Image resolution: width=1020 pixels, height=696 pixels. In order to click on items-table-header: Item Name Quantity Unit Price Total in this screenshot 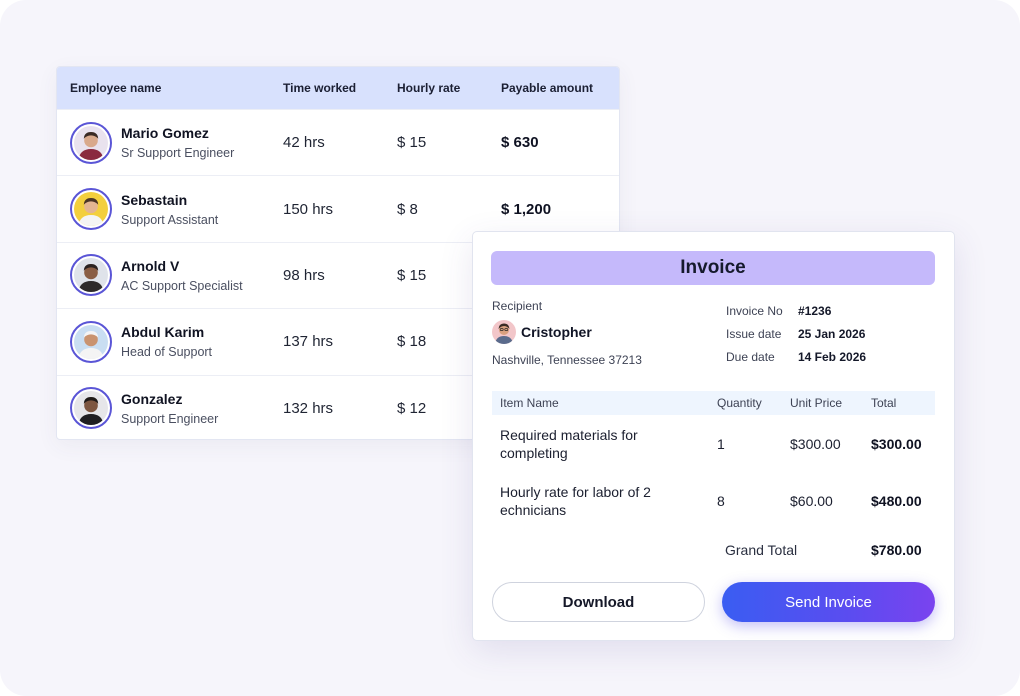, I will do `click(713, 403)`.